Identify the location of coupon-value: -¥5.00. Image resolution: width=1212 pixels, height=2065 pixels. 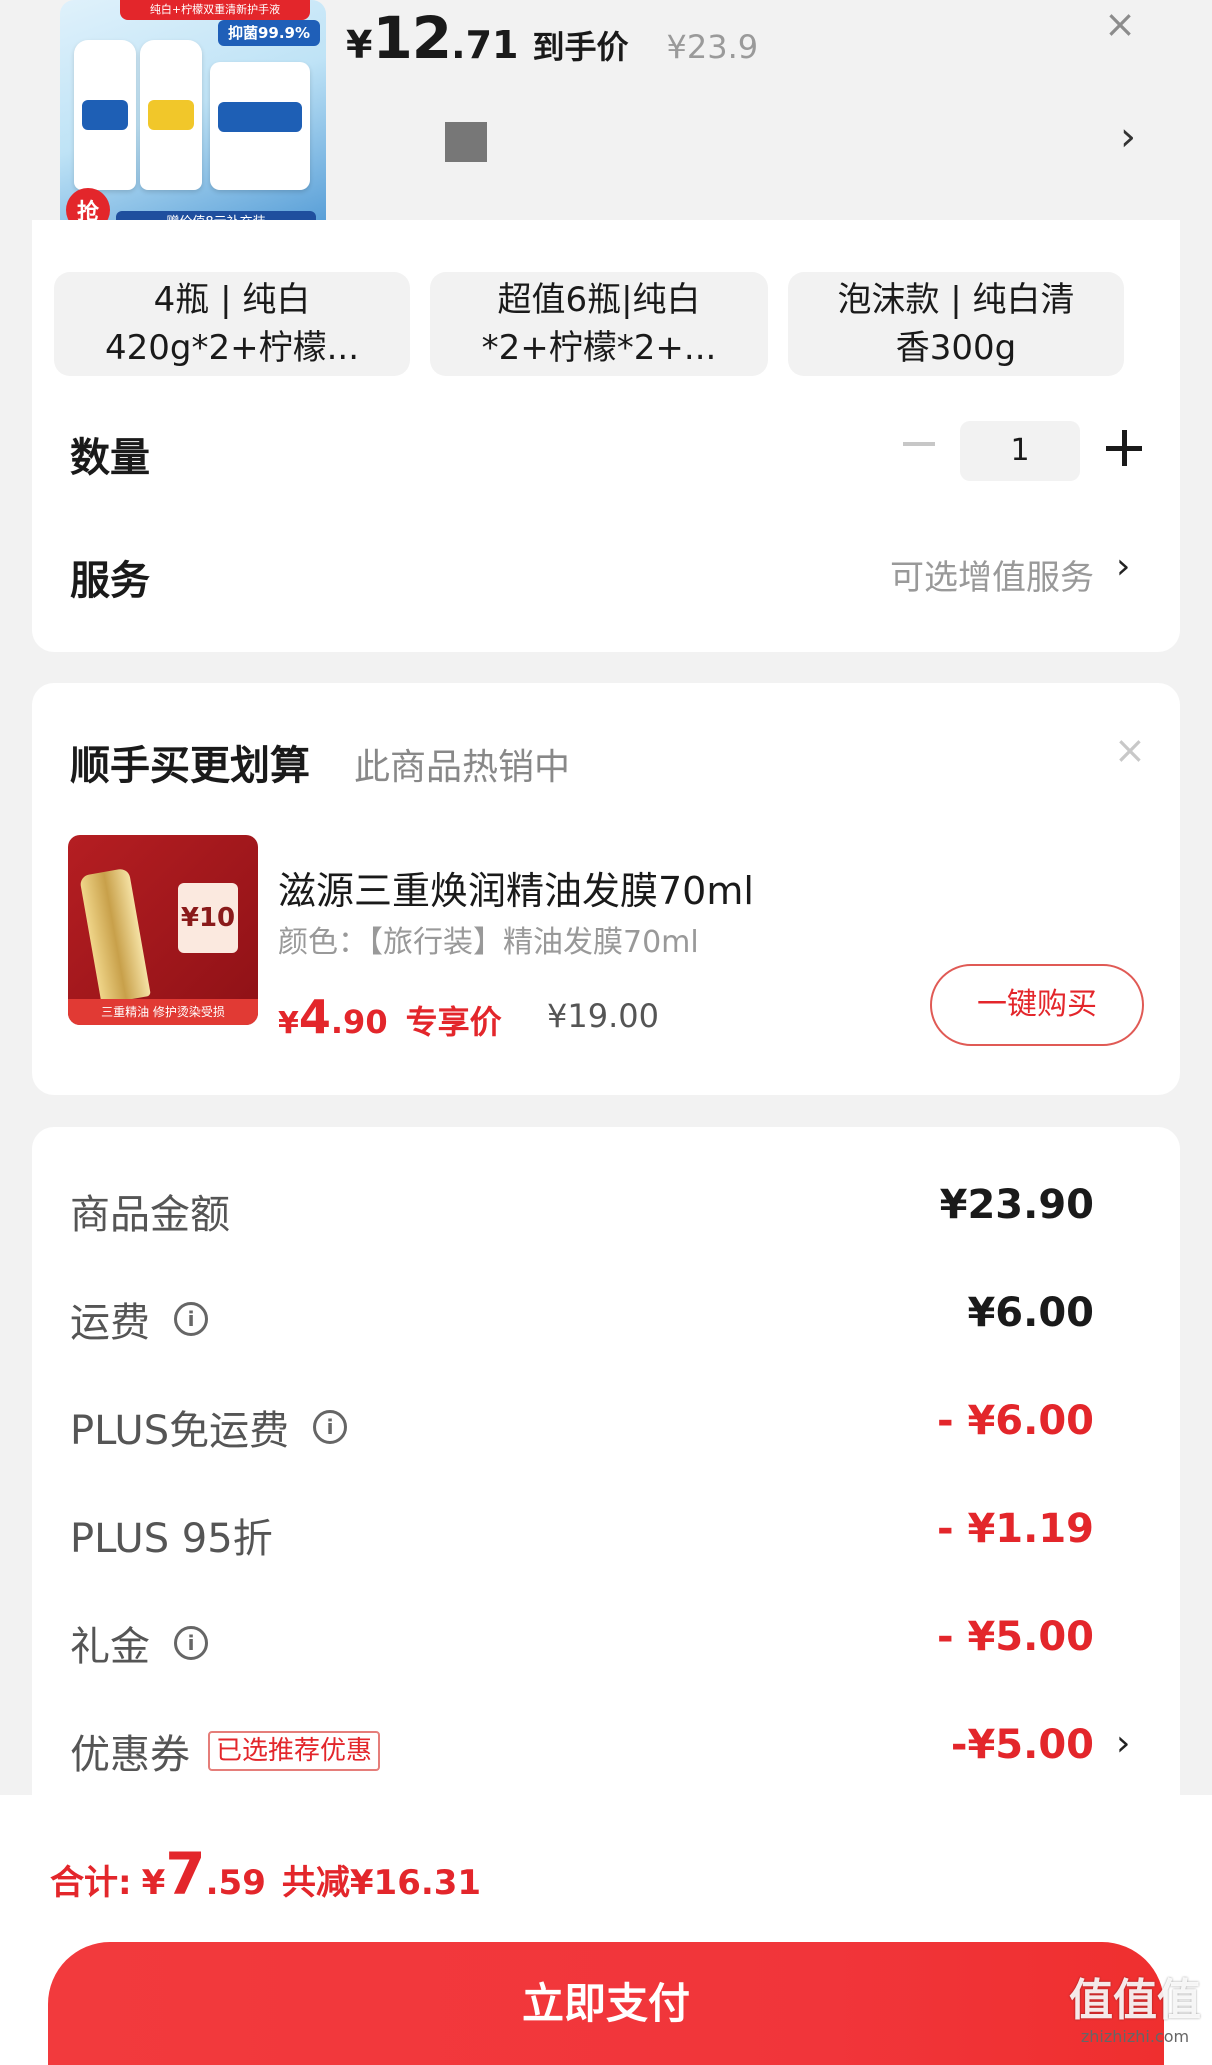
(1022, 1745).